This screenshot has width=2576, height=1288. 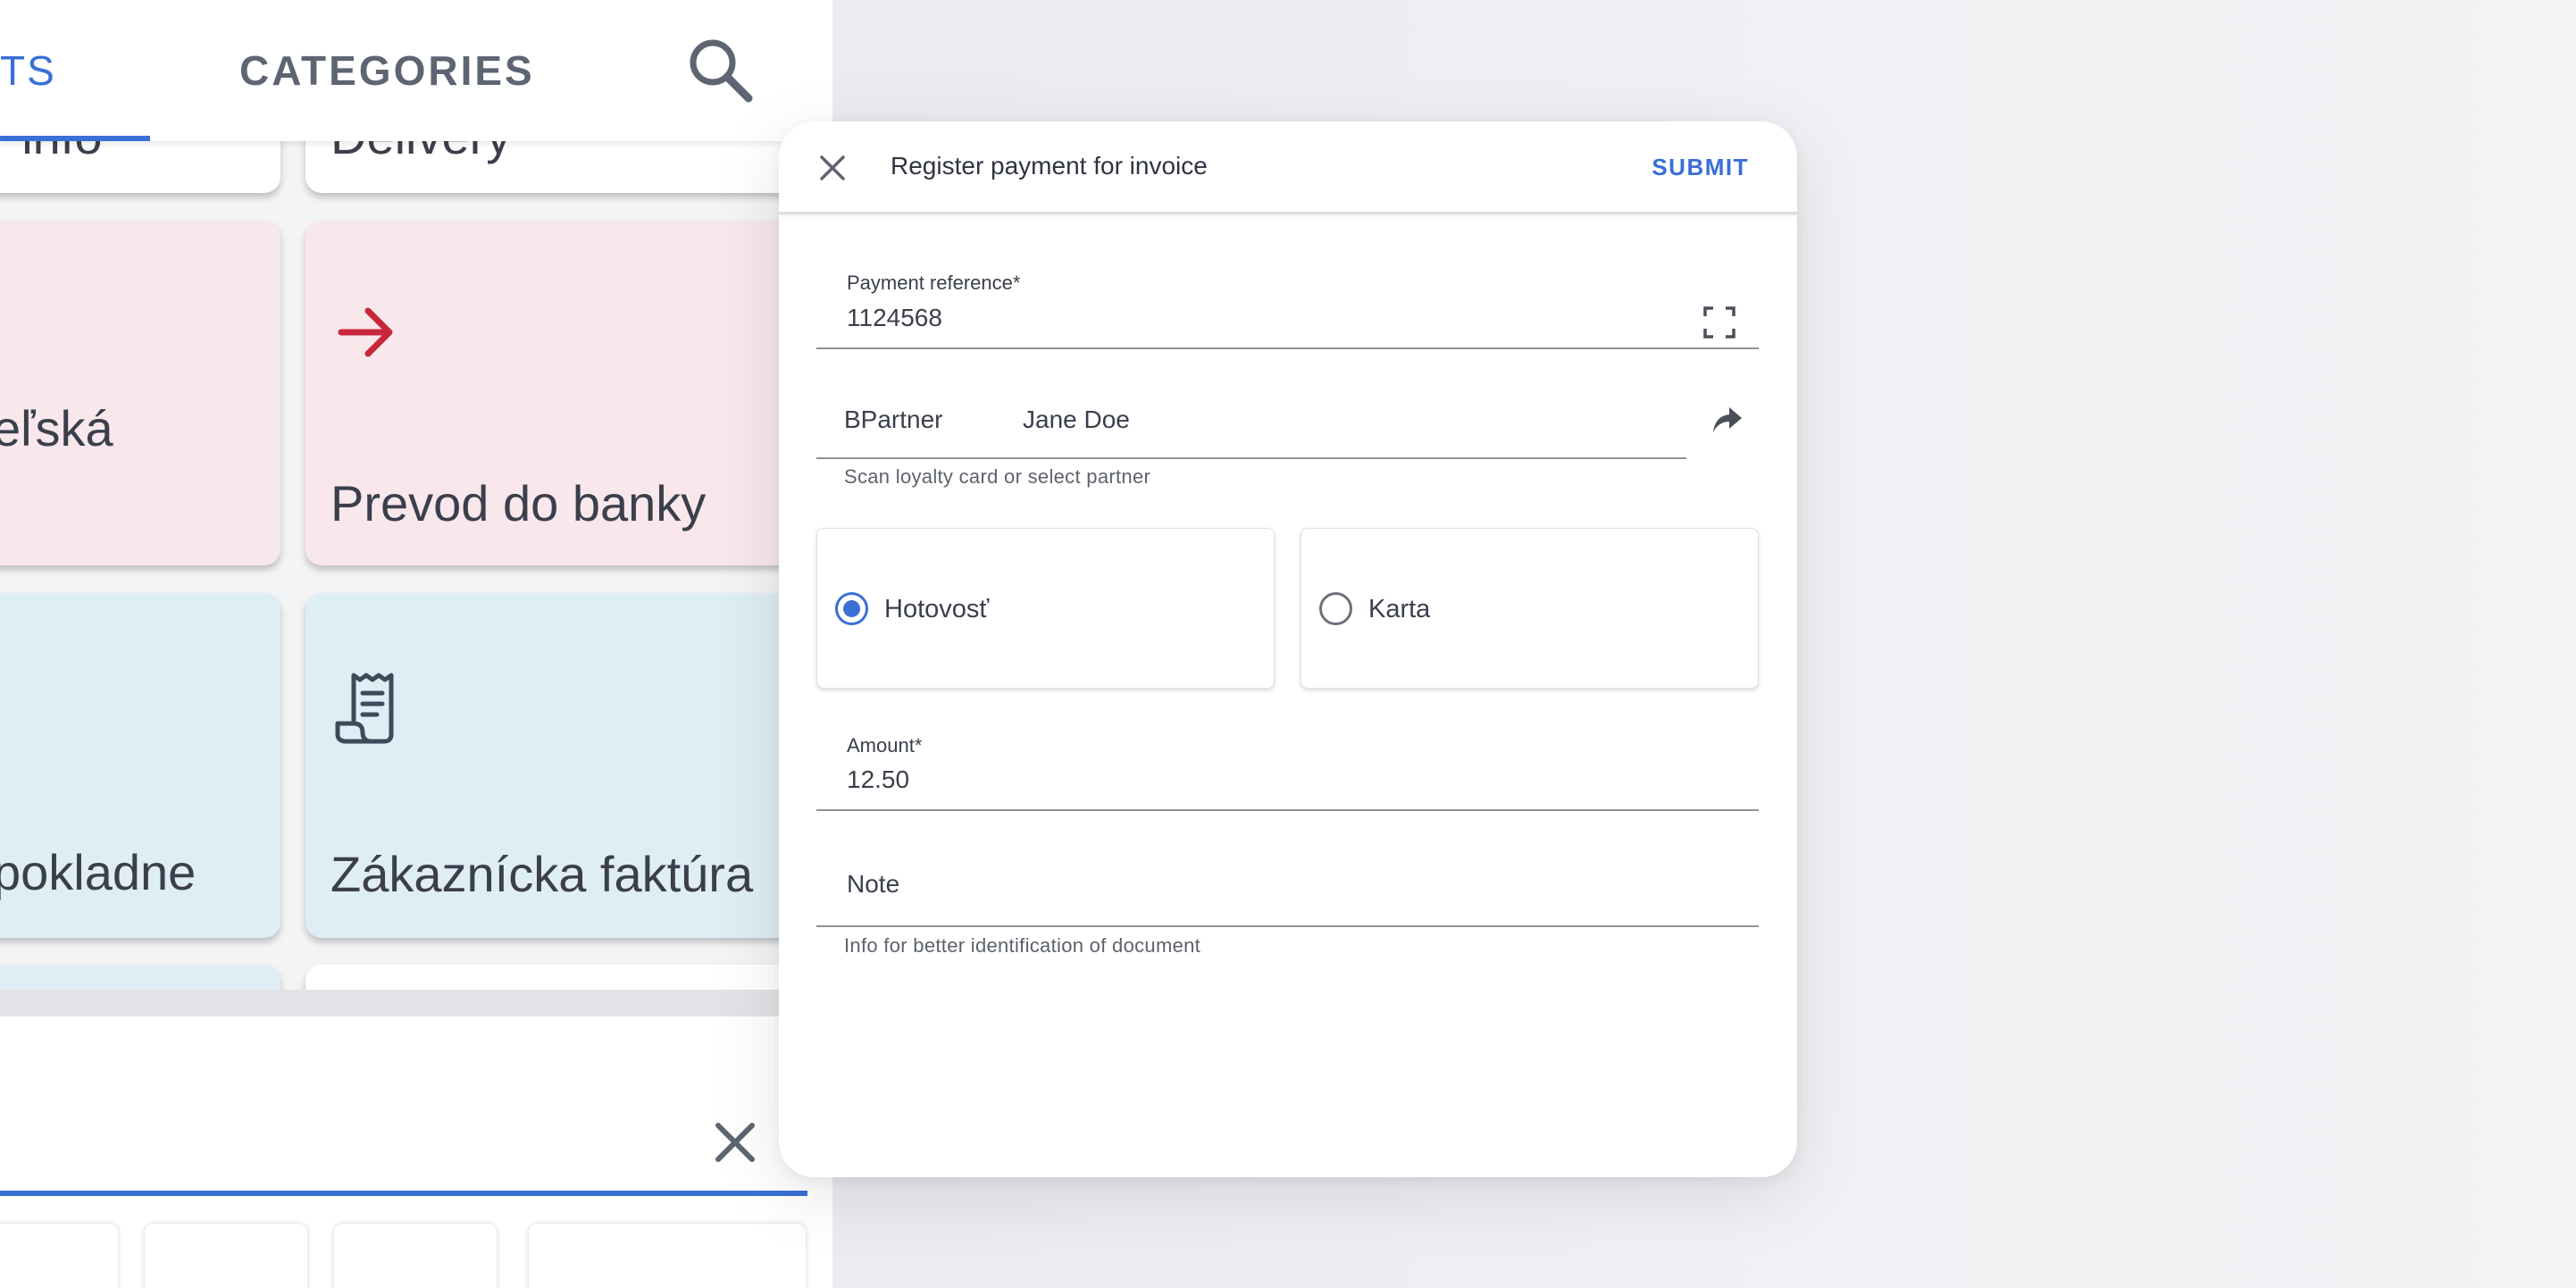 I want to click on tab-categories: CATEGORIES, so click(x=387, y=71).